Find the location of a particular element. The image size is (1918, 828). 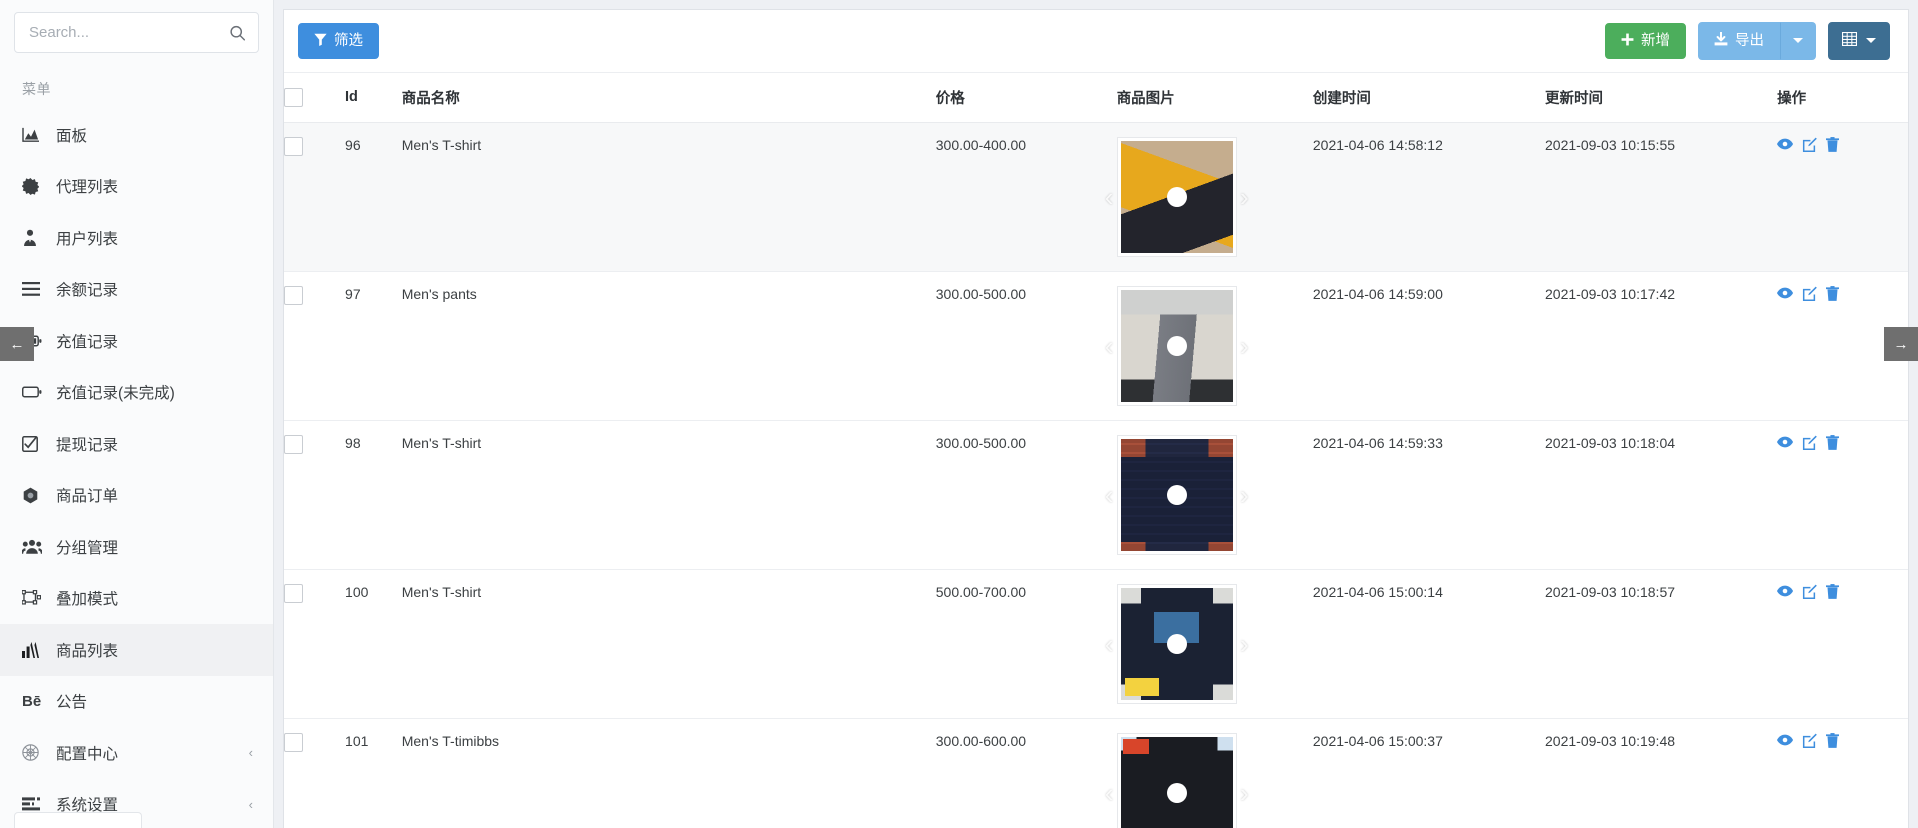

sidebar-item-balance-records: 余额记录 is located at coordinates (136, 290).